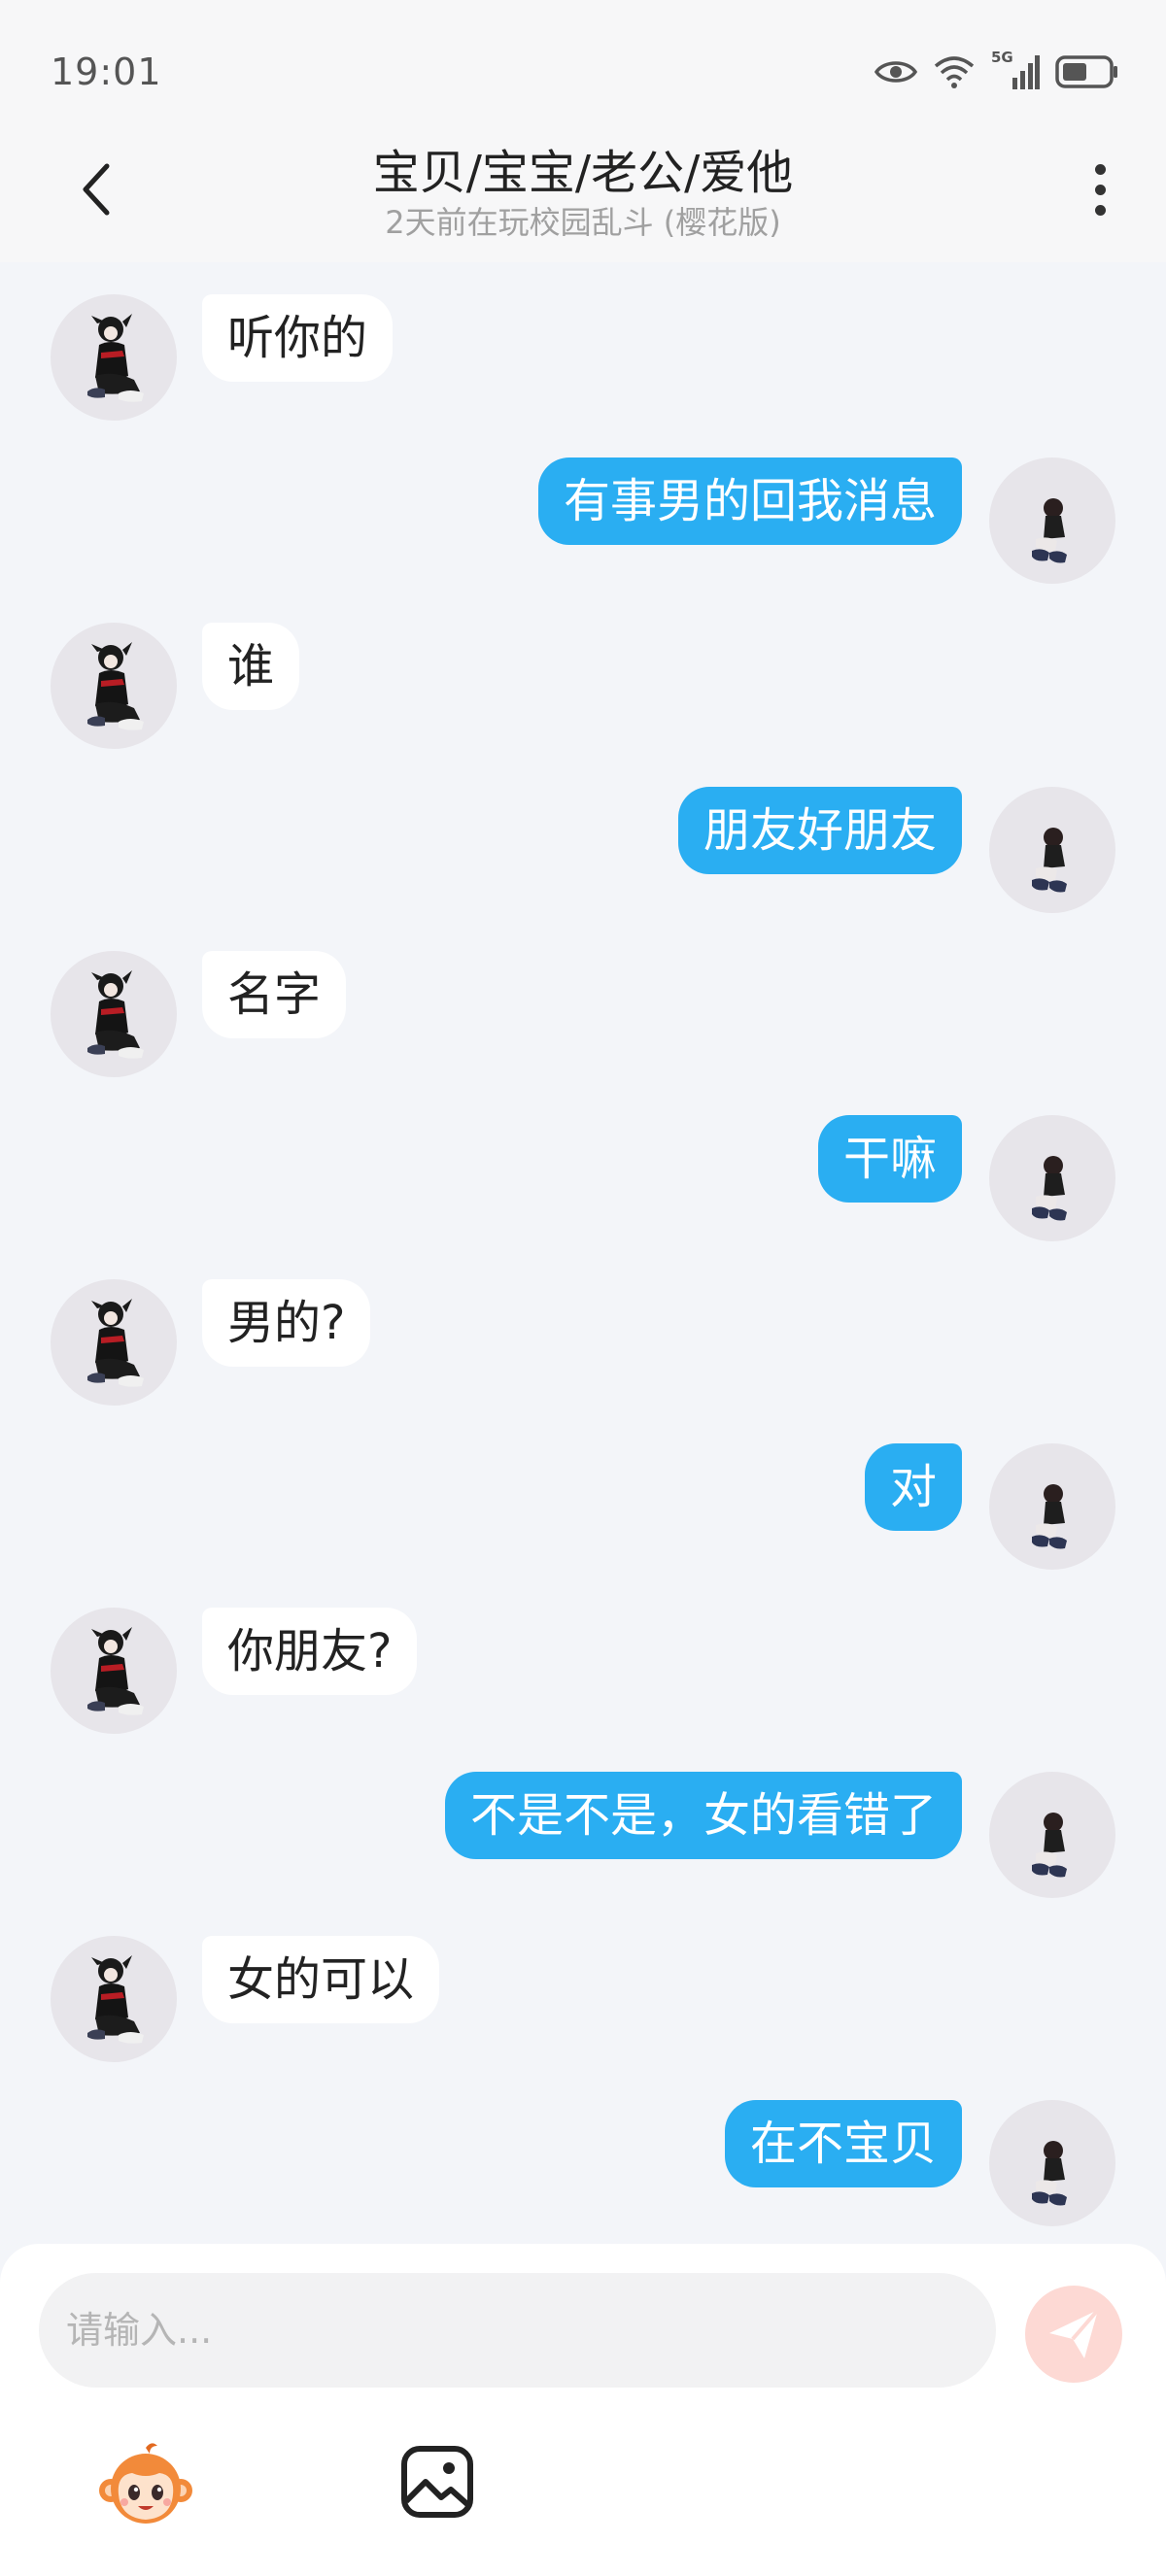  What do you see at coordinates (819, 830) in the screenshot?
I see `message-bubble: 朋友好朋友` at bounding box center [819, 830].